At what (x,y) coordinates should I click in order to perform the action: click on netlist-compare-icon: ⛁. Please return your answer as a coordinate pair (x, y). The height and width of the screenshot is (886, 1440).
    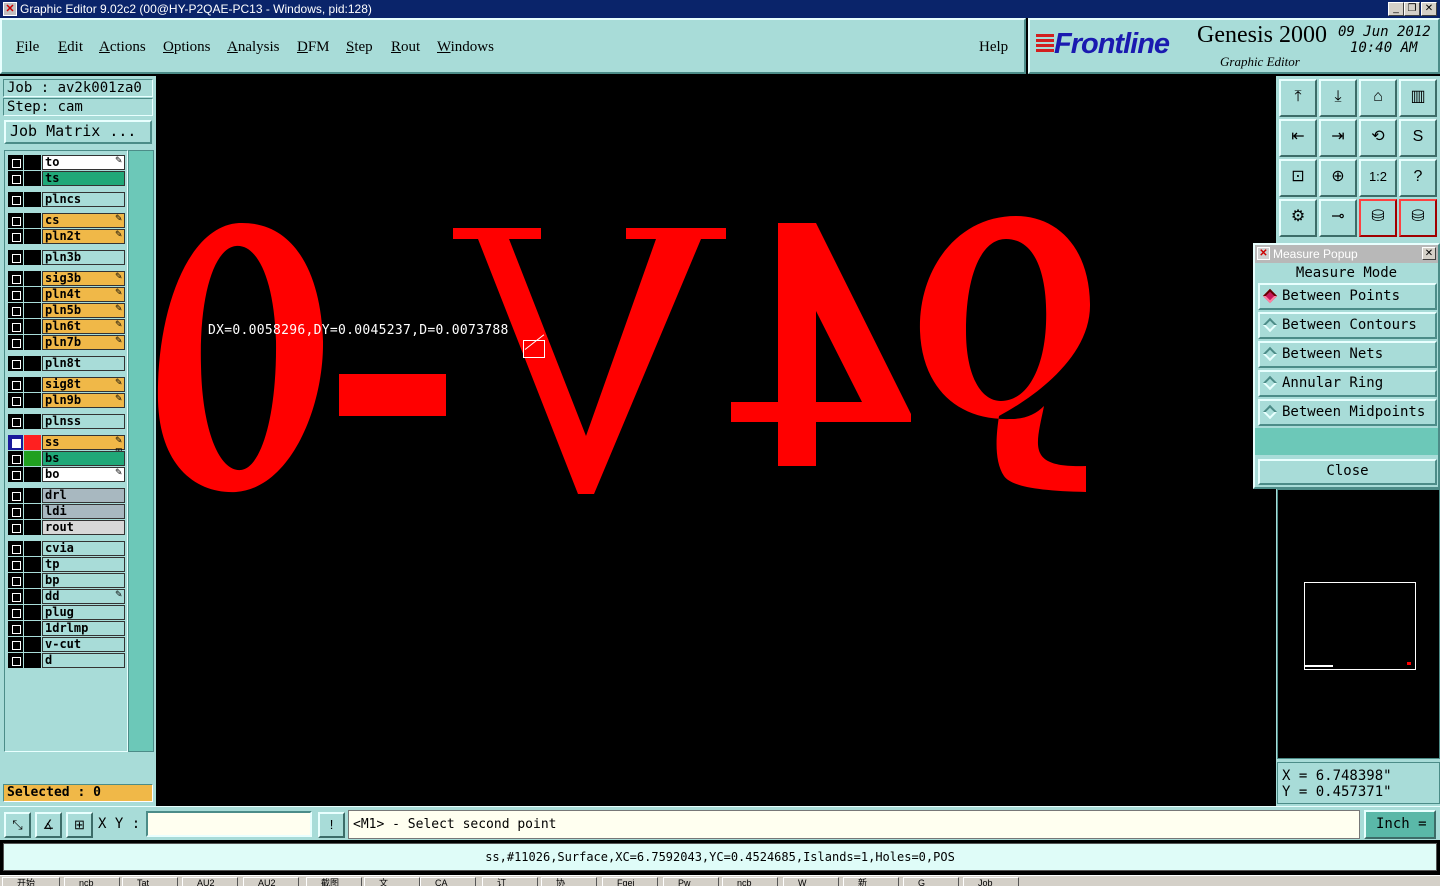
    Looking at the image, I should click on (1418, 218).